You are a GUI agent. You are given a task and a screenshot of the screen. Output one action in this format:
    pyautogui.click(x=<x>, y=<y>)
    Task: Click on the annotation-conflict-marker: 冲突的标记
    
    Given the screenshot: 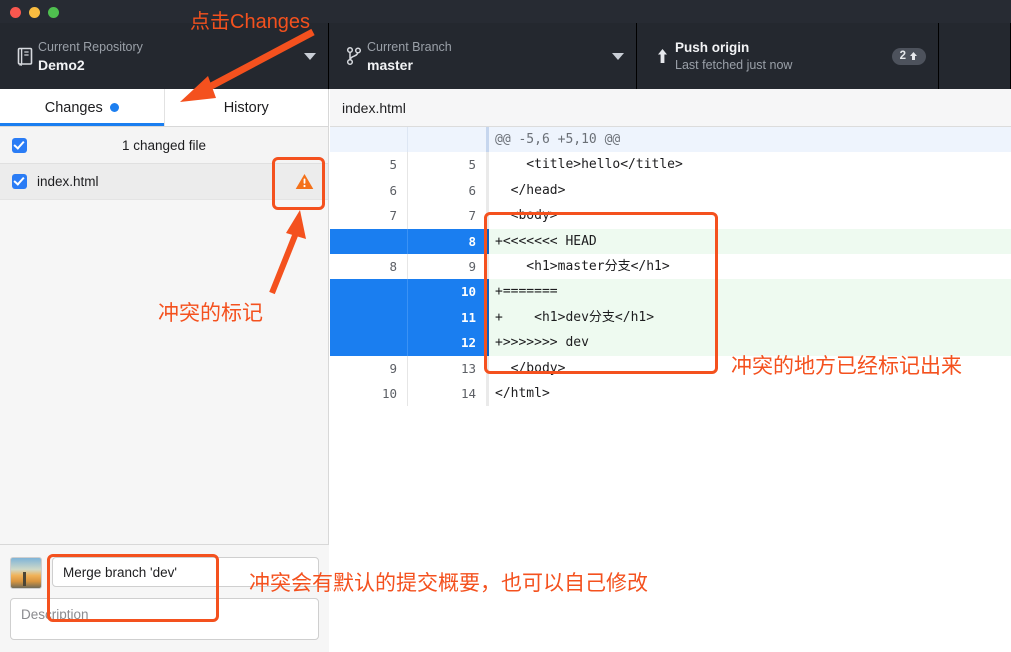 What is the action you would take?
    pyautogui.click(x=210, y=313)
    